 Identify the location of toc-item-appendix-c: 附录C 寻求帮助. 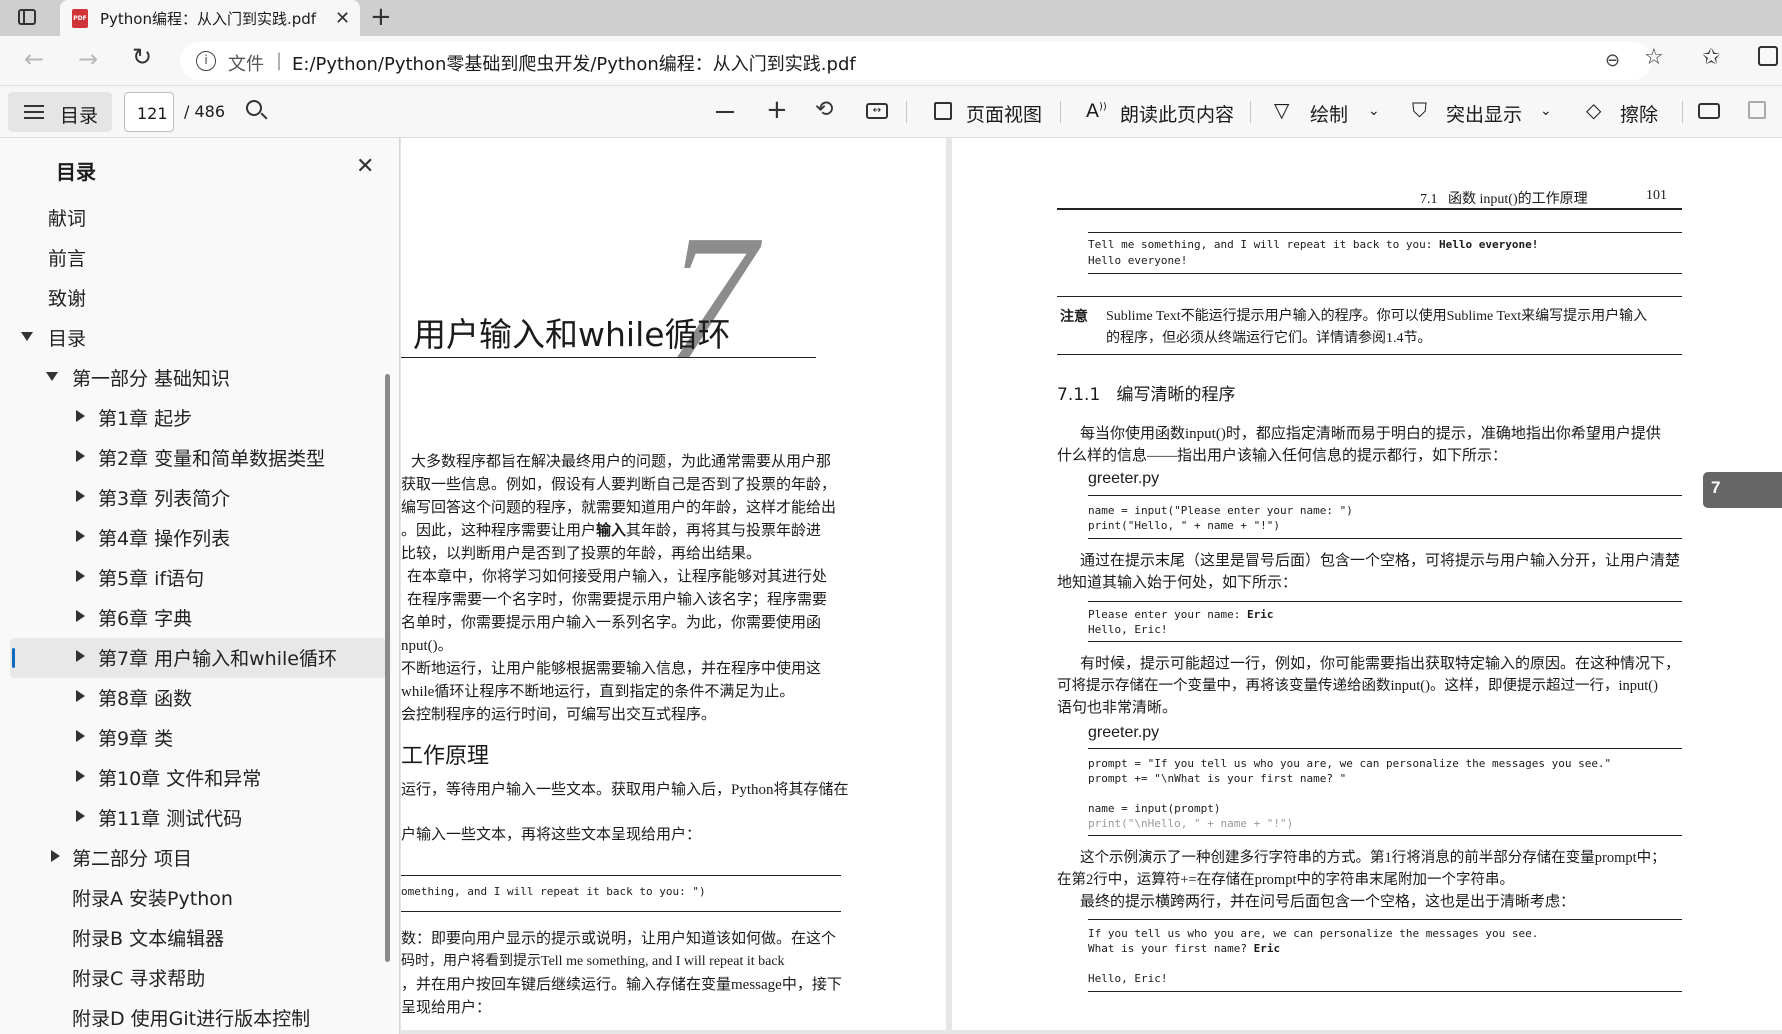
(138, 977).